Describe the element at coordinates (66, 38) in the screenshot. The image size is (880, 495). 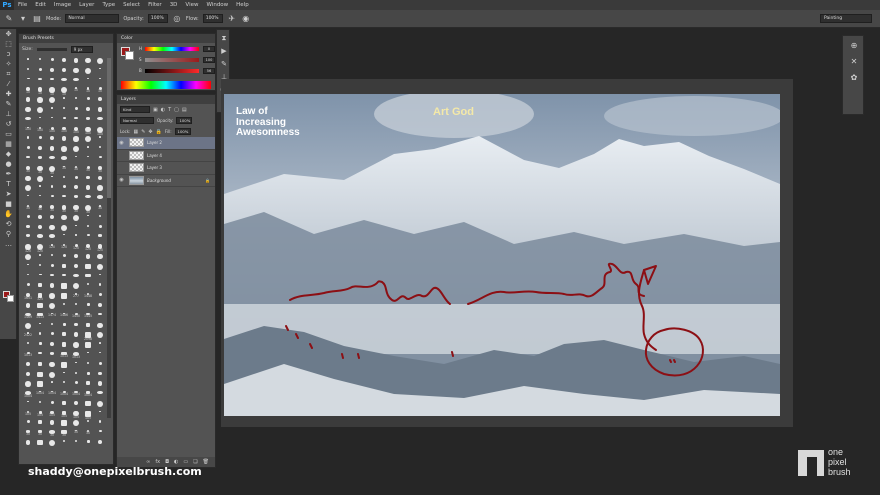
I see `brush-presets-tab: Brush Presets` at that location.